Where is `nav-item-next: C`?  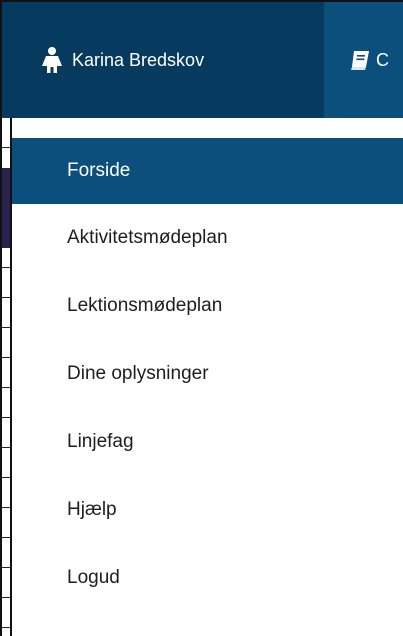
nav-item-next: C is located at coordinates (363, 60).